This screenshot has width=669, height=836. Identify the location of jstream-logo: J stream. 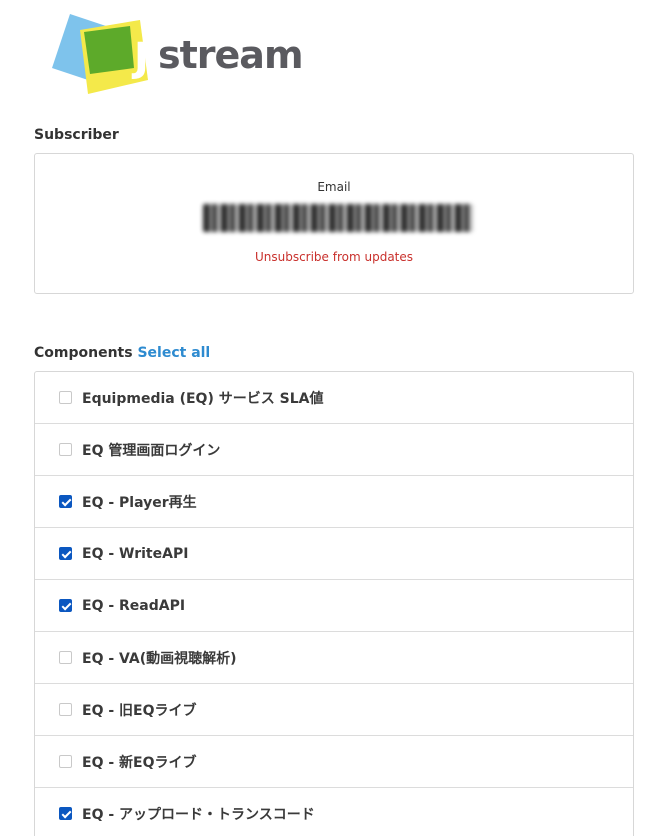
(176, 57).